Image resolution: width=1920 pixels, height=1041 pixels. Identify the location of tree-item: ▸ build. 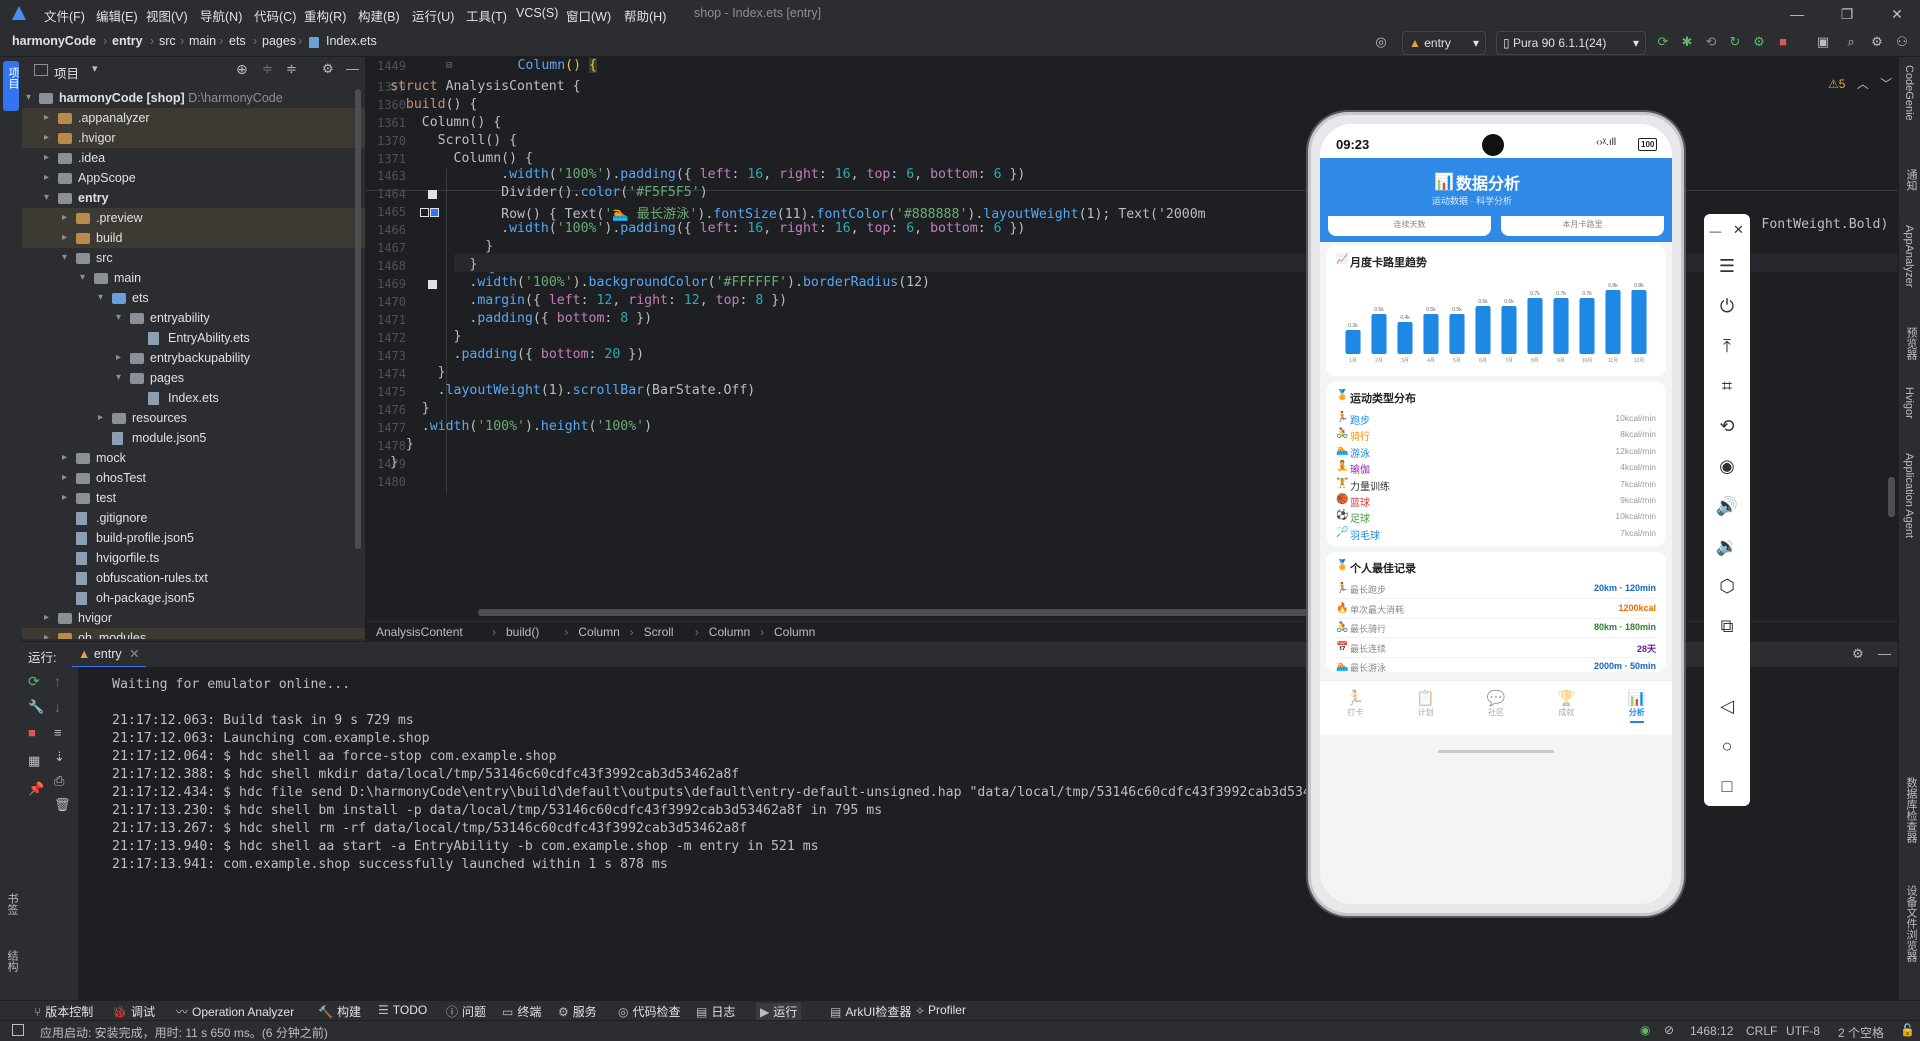
(193, 238).